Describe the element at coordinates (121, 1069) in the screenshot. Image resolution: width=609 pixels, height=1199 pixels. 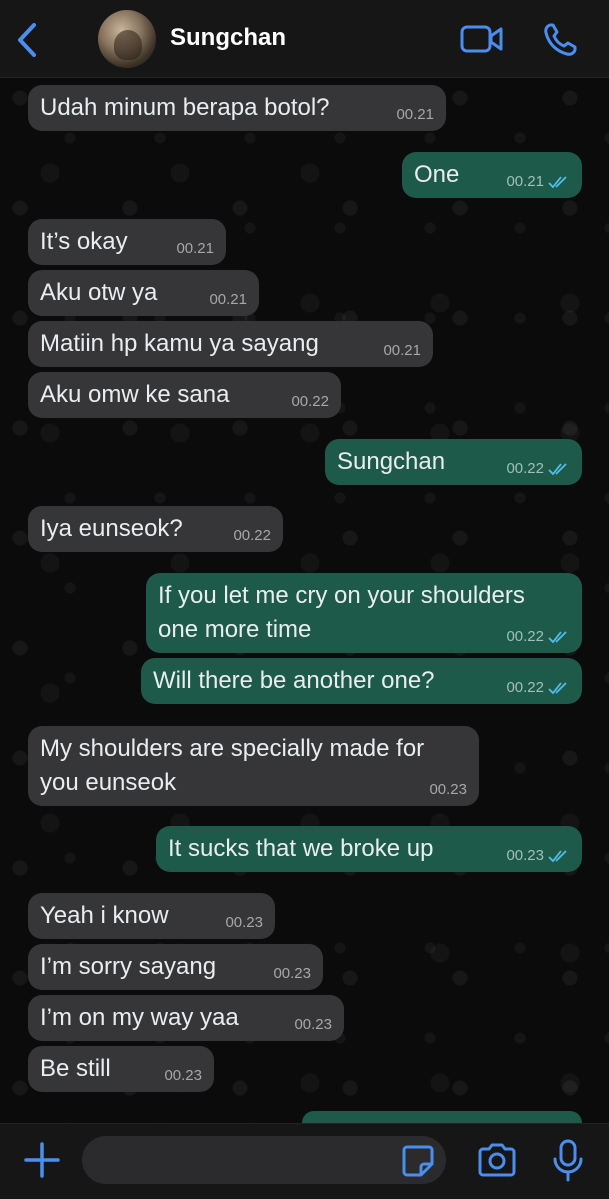
I see `message-bubble-incoming: Be still 00.23` at that location.